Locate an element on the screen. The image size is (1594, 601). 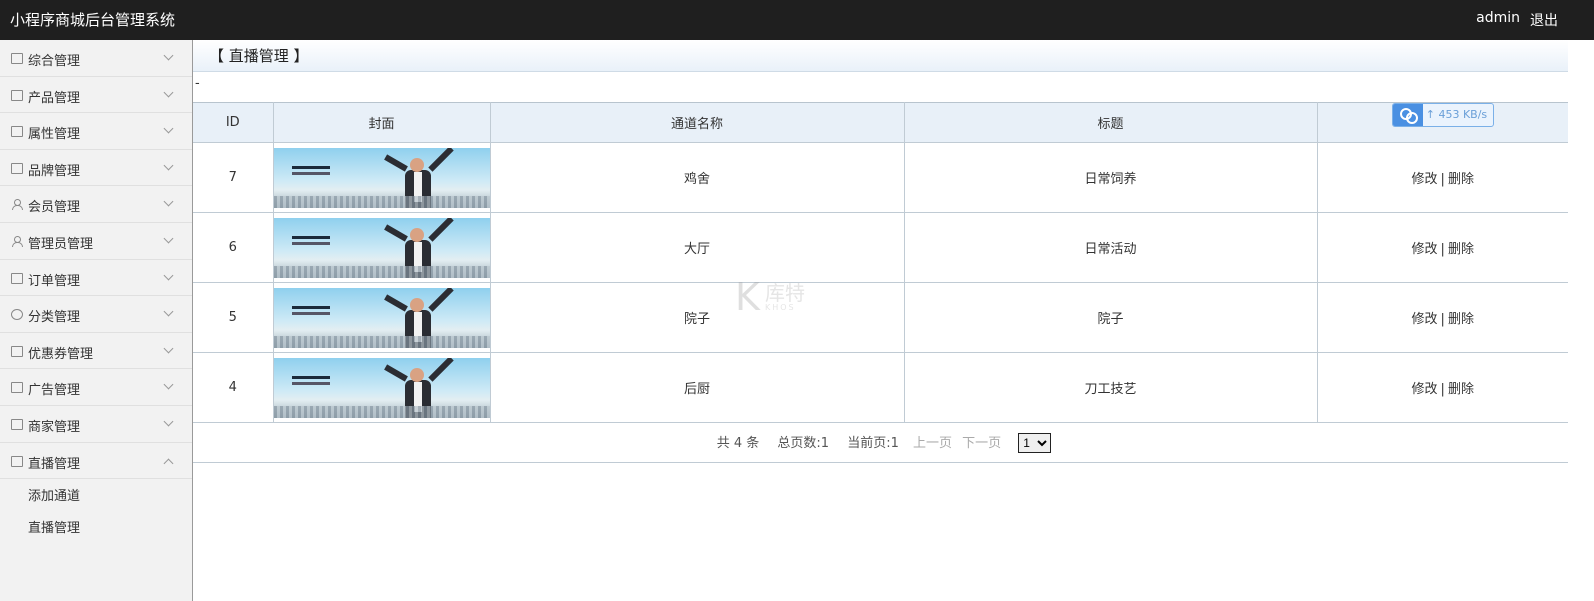
current-user: admin is located at coordinates (1498, 18).